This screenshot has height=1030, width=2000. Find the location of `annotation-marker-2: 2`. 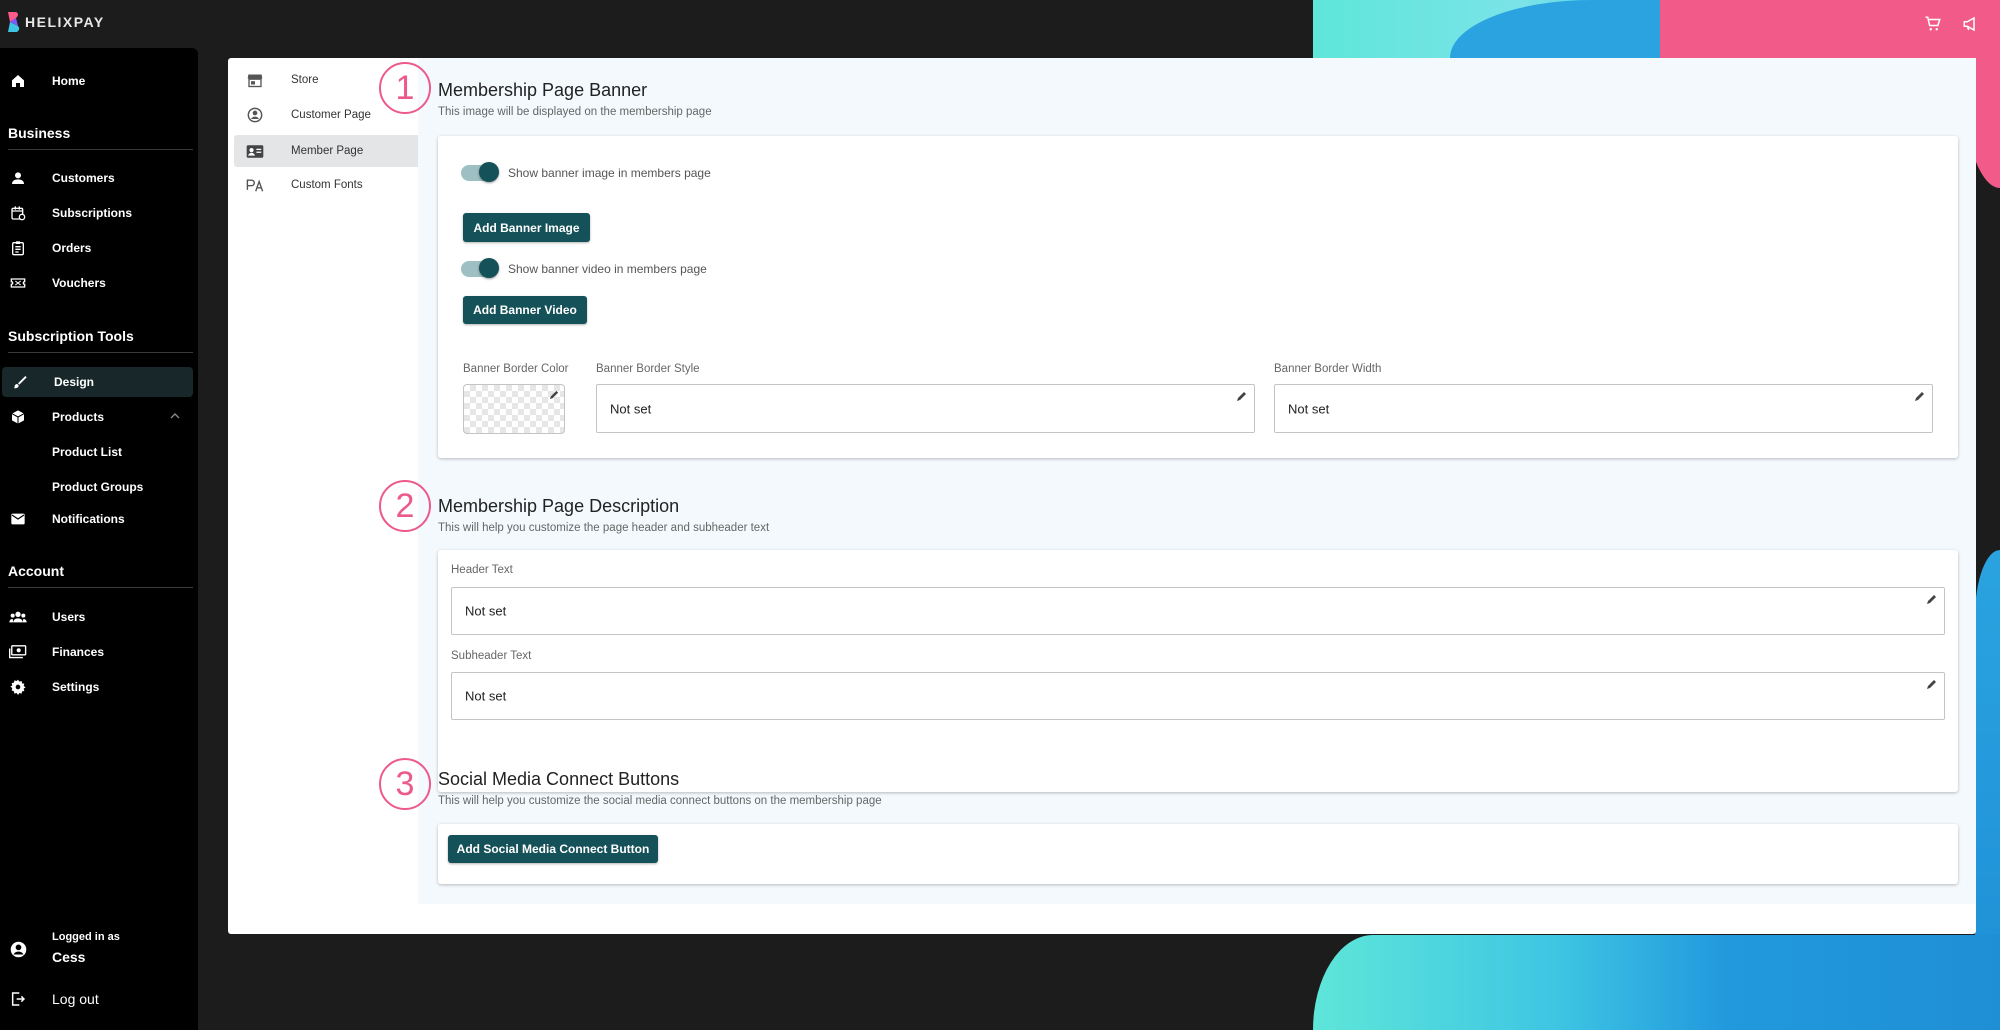

annotation-marker-2: 2 is located at coordinates (405, 506).